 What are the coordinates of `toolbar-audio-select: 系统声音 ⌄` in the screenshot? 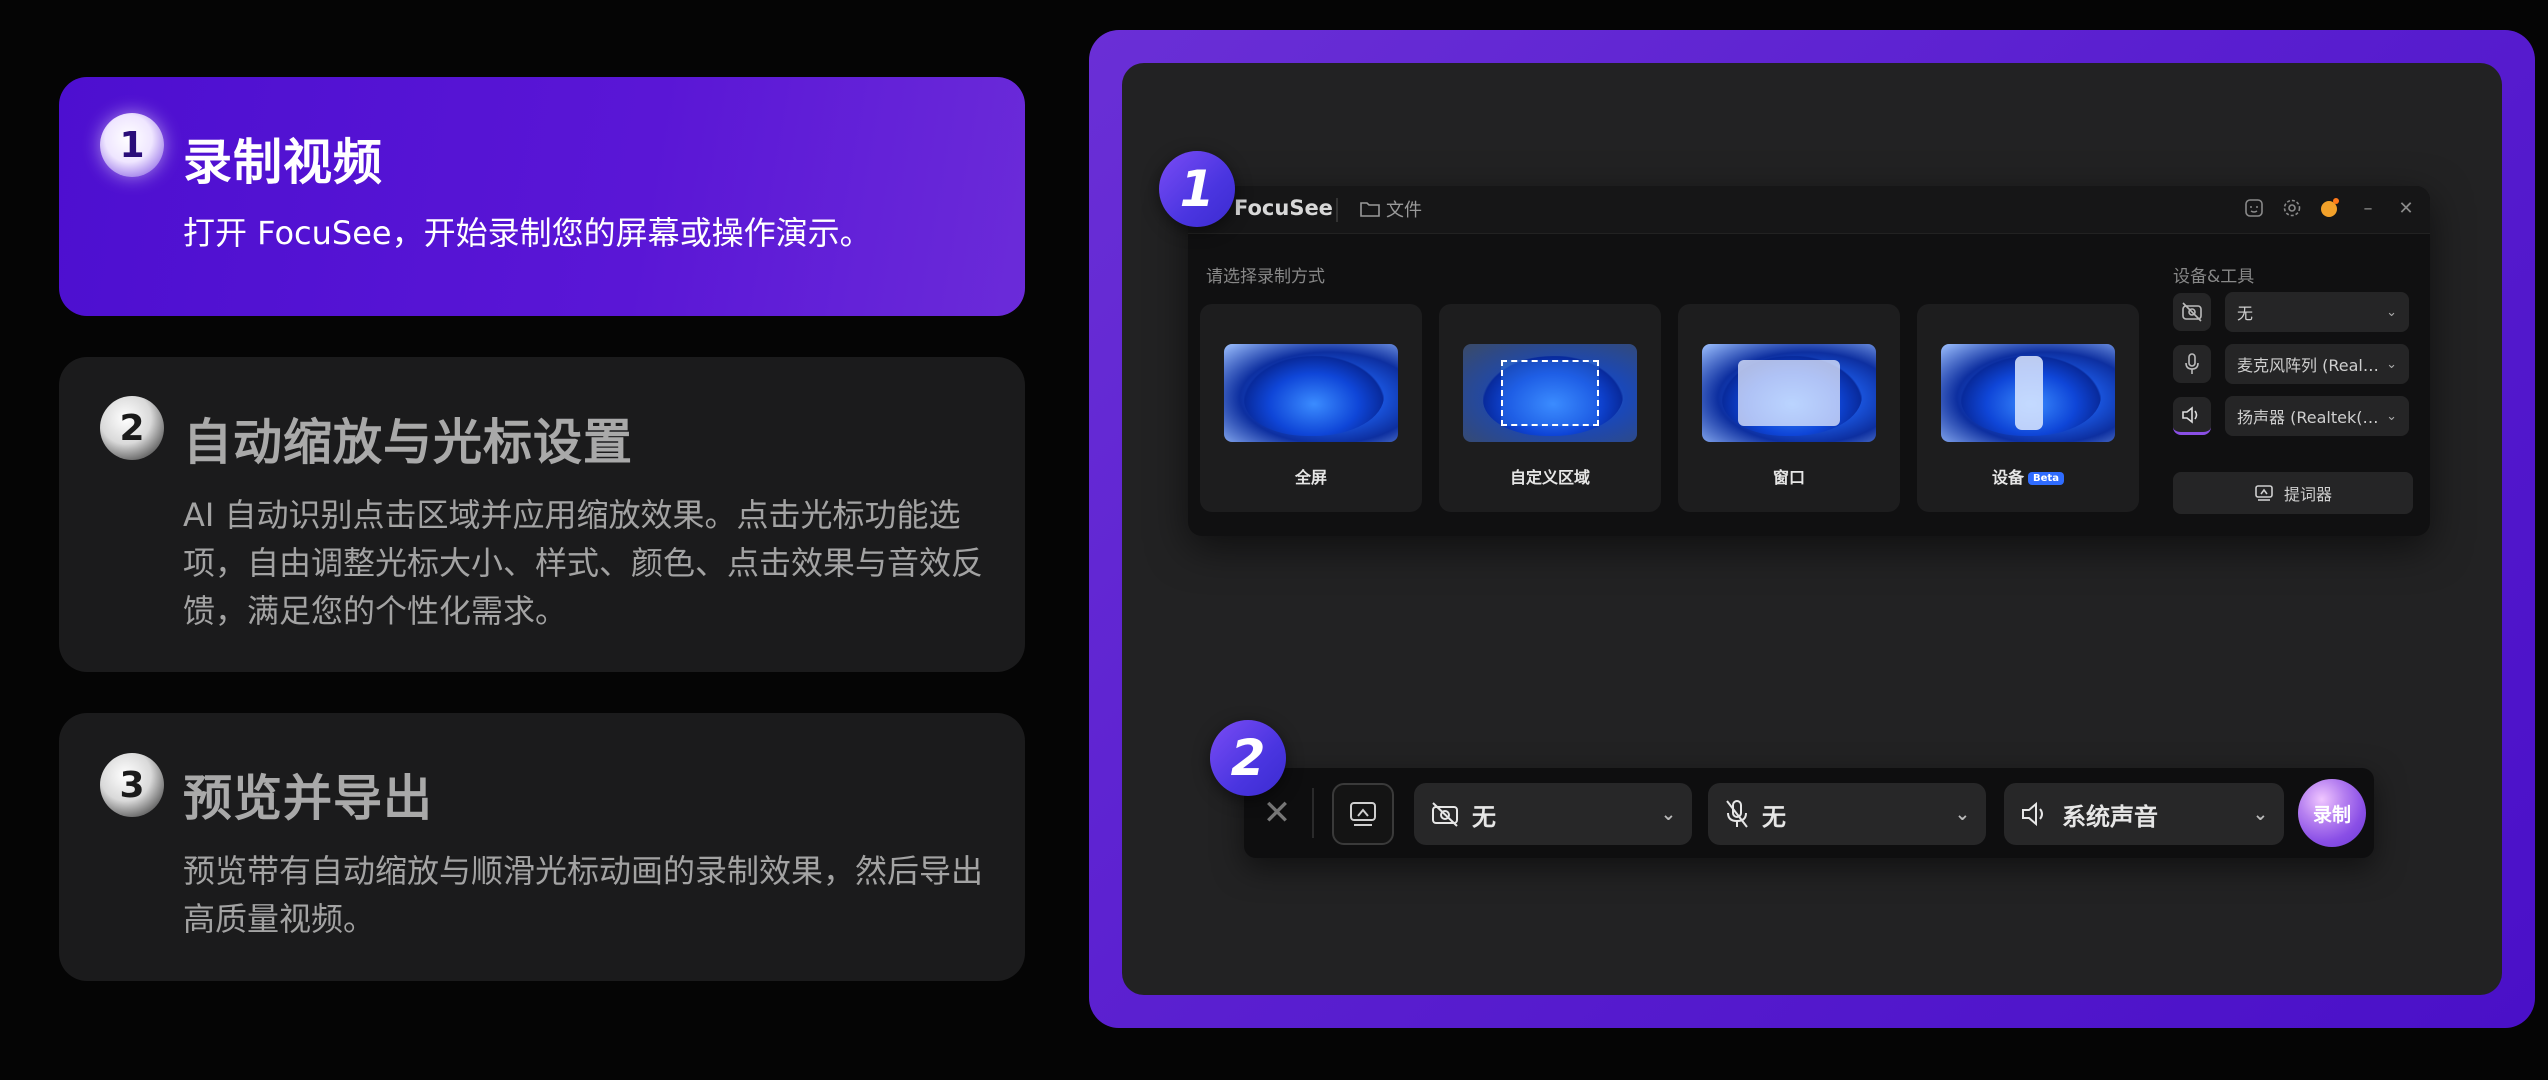 It's located at (2144, 814).